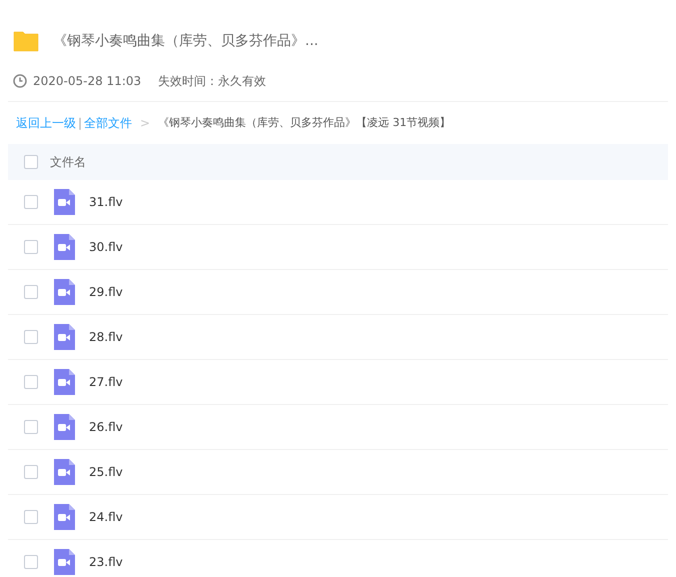 Image resolution: width=676 pixels, height=577 pixels. Describe the element at coordinates (20, 81) in the screenshot. I see `clock-icon` at that location.